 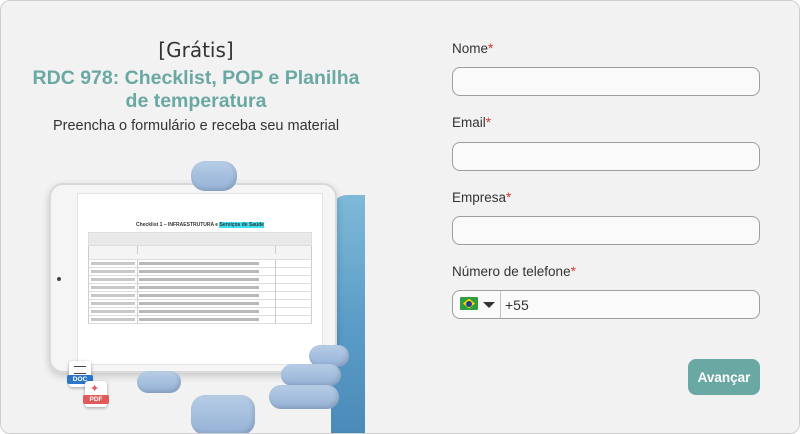 What do you see at coordinates (200, 239) in the screenshot?
I see `checklist-instructions` at bounding box center [200, 239].